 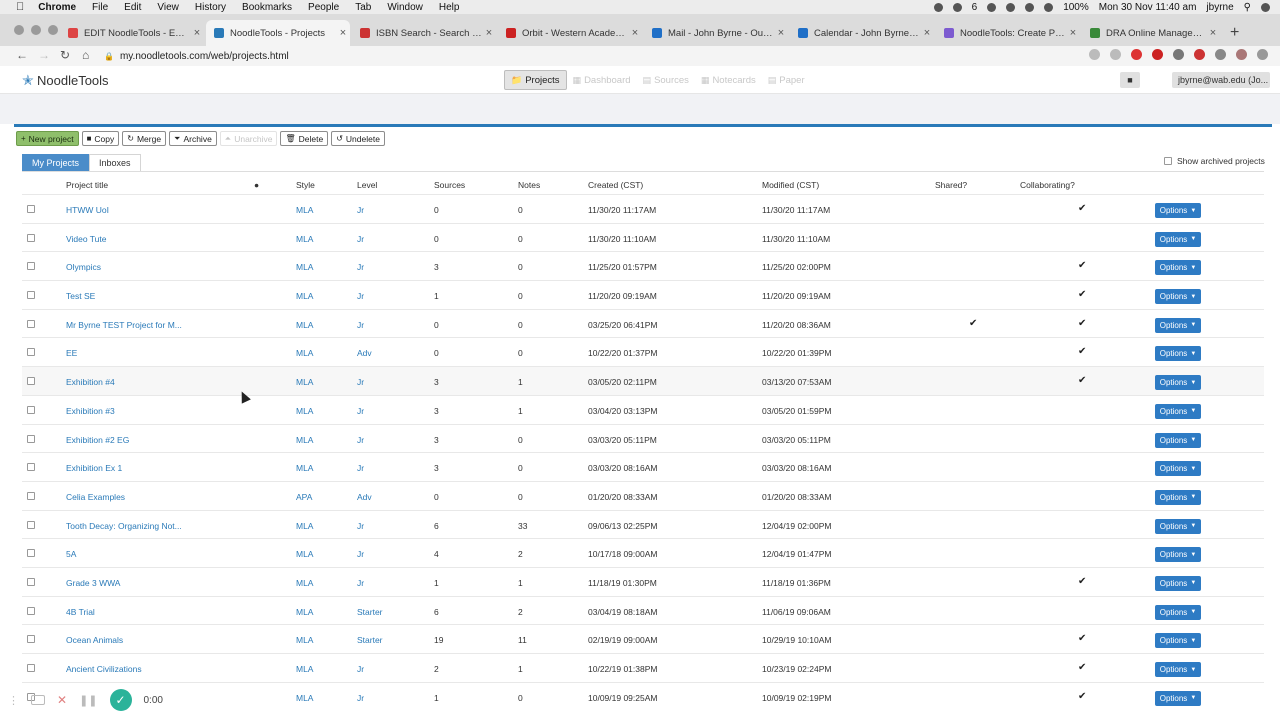 What do you see at coordinates (1241, 54) in the screenshot?
I see `profile-avatar` at bounding box center [1241, 54].